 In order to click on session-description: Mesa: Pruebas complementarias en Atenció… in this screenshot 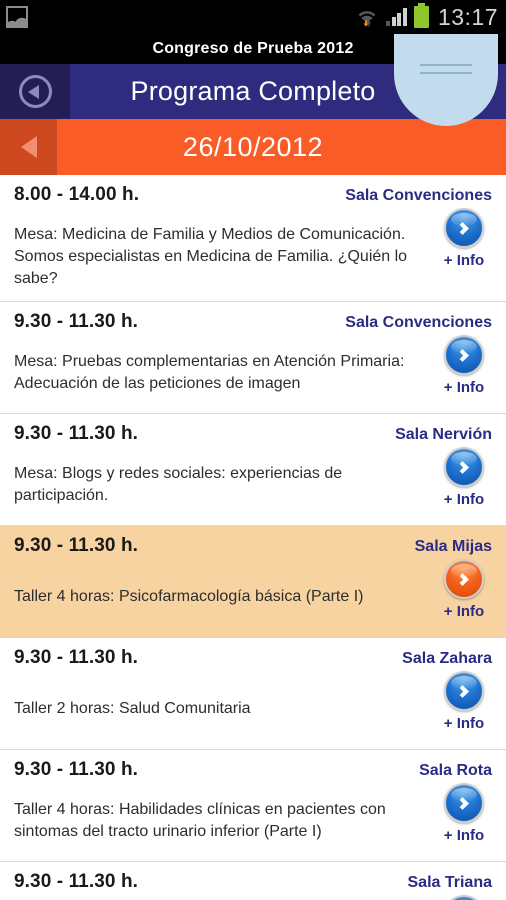, I will do `click(209, 373)`.